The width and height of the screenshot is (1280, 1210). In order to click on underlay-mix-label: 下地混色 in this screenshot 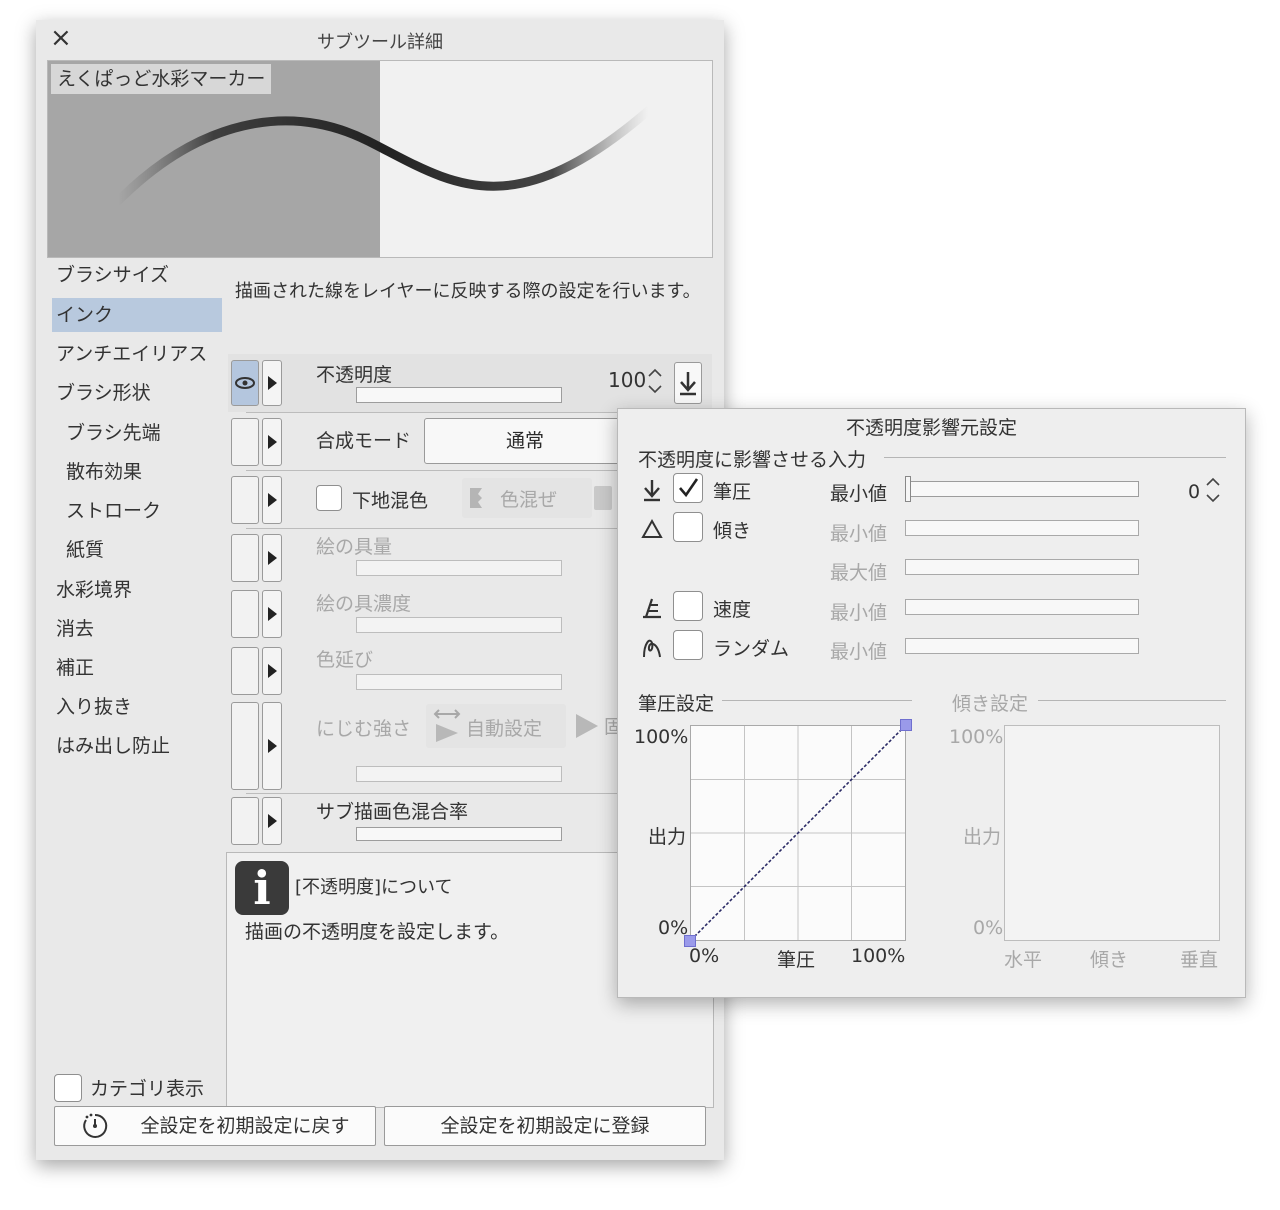, I will do `click(390, 501)`.